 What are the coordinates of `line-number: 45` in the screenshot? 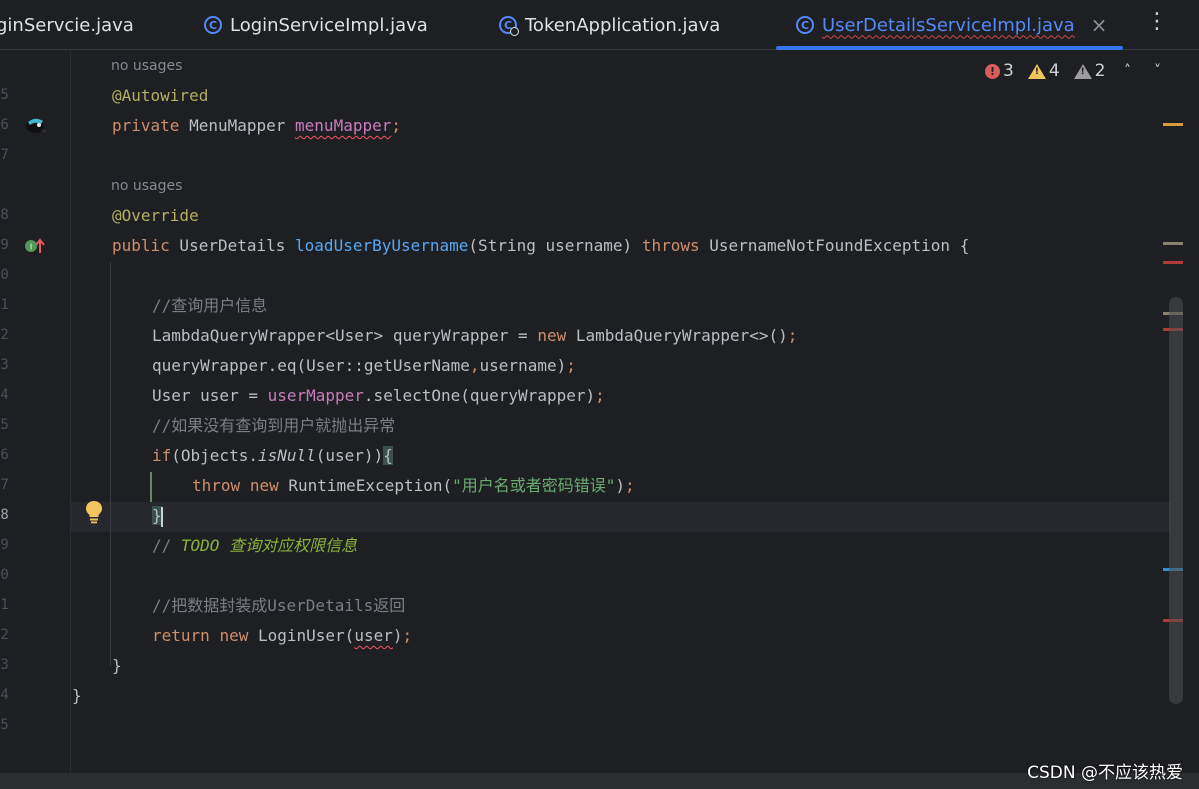 It's located at (4, 725).